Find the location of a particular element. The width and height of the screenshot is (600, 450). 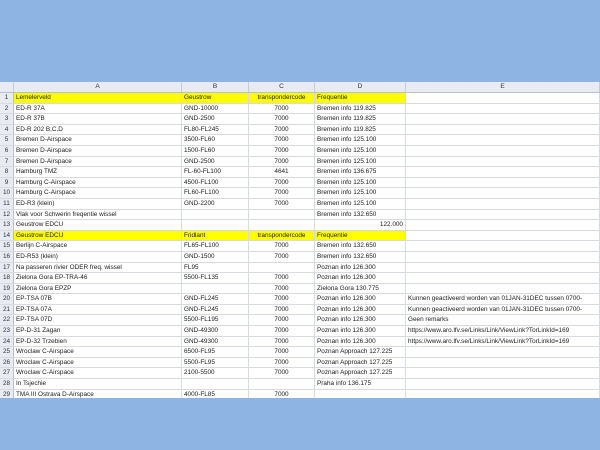

cell-b: GND-49300 is located at coordinates (215, 341).